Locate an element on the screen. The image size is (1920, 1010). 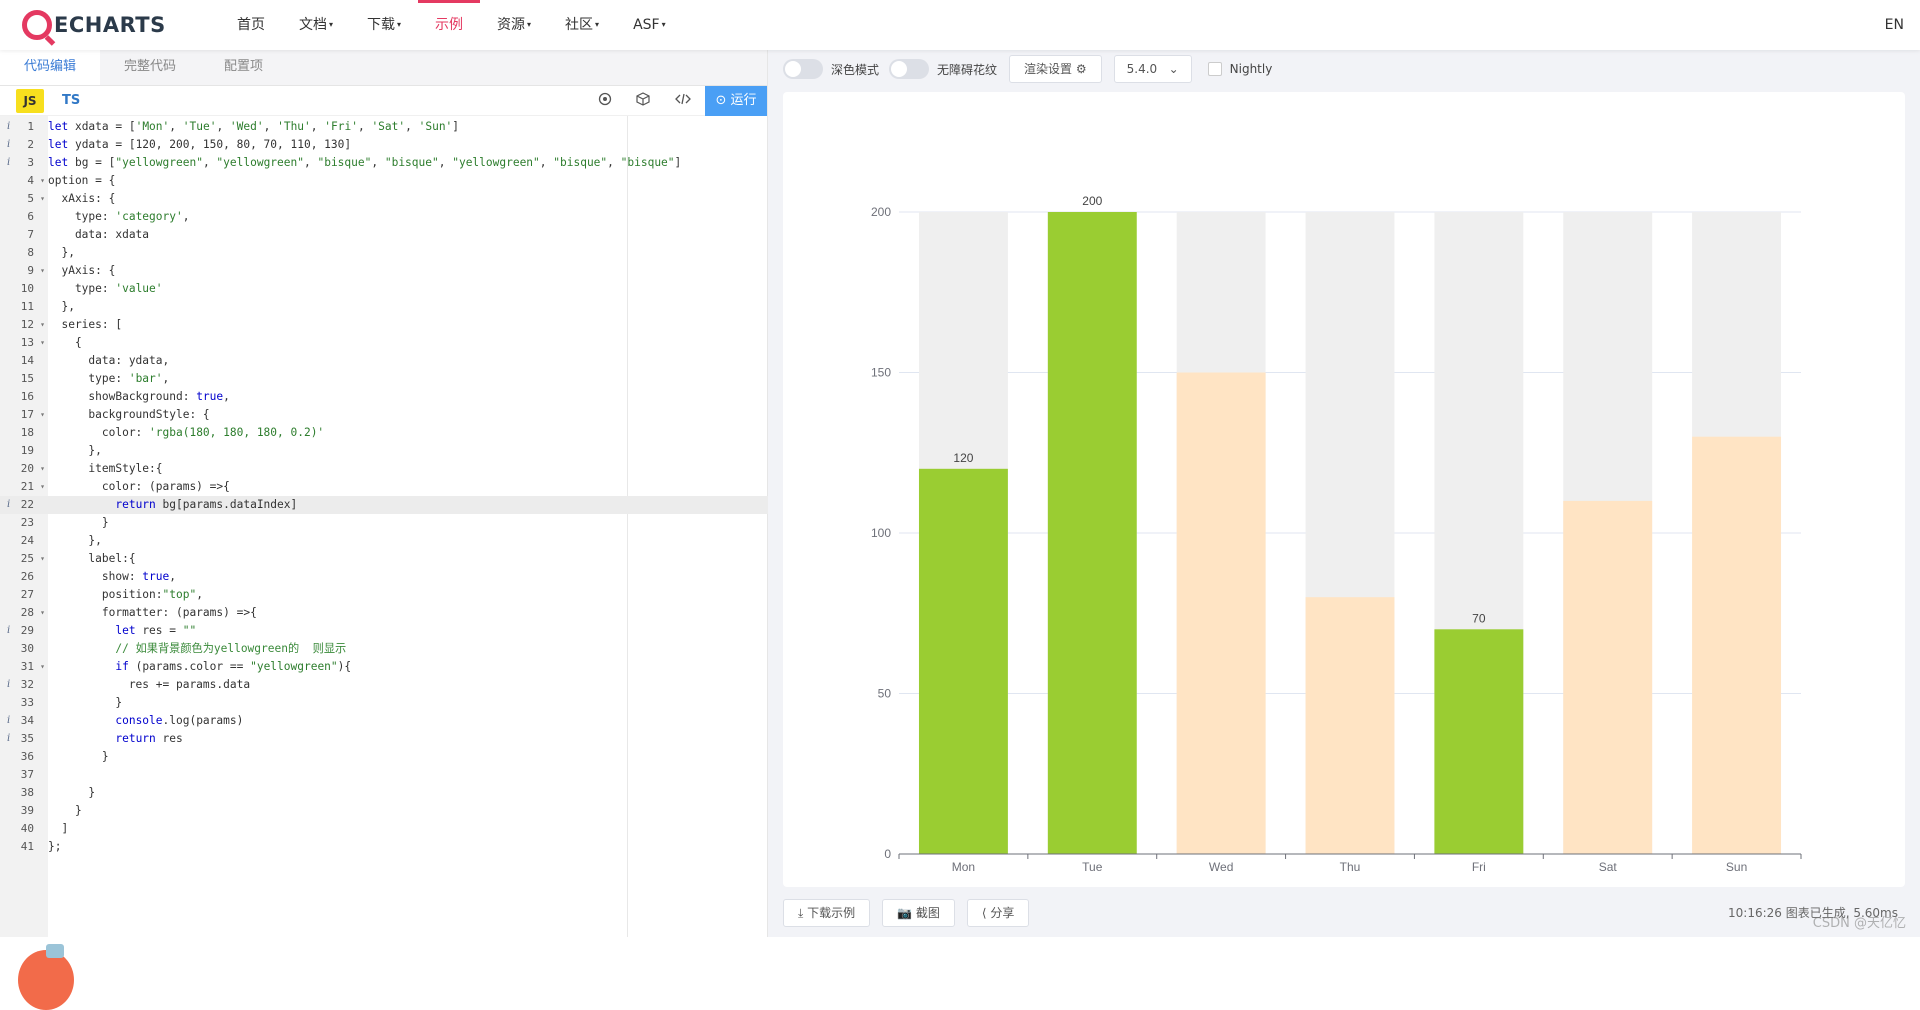
code-line: ] is located at coordinates (58, 829).